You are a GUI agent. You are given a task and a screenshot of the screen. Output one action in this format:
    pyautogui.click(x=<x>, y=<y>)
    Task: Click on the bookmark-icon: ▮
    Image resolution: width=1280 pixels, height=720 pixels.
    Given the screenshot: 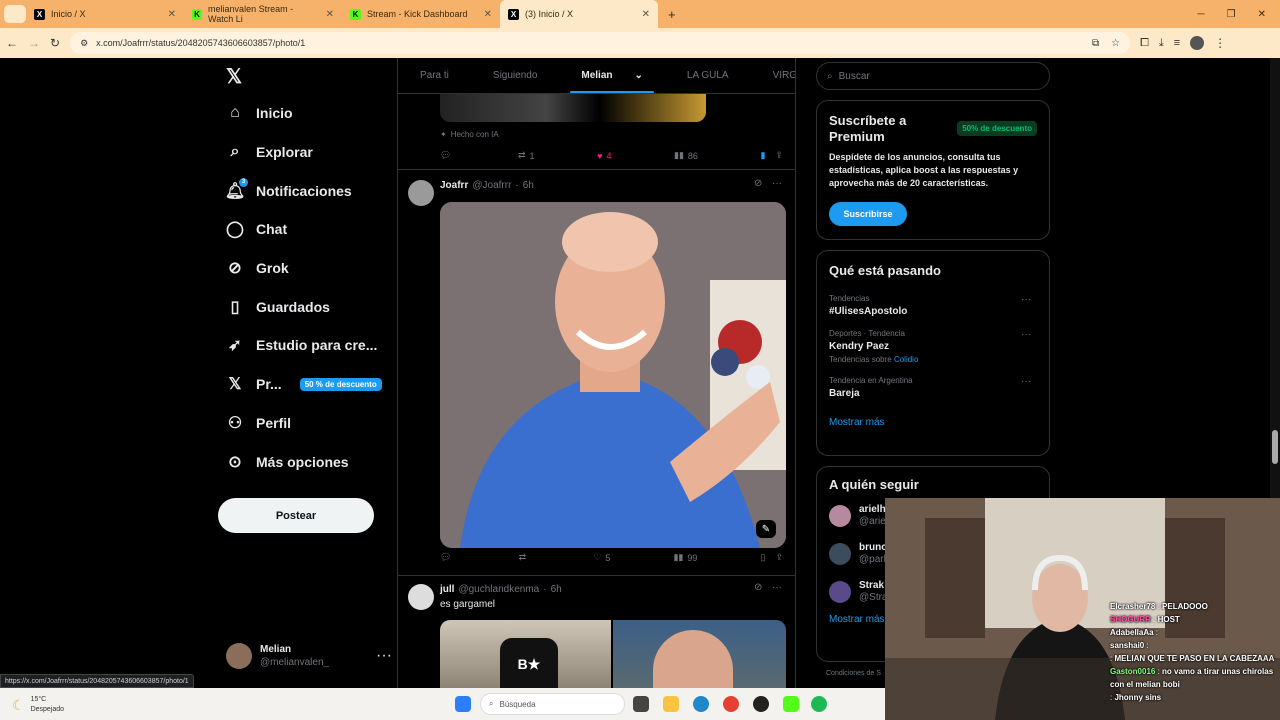 What is the action you would take?
    pyautogui.click(x=762, y=155)
    